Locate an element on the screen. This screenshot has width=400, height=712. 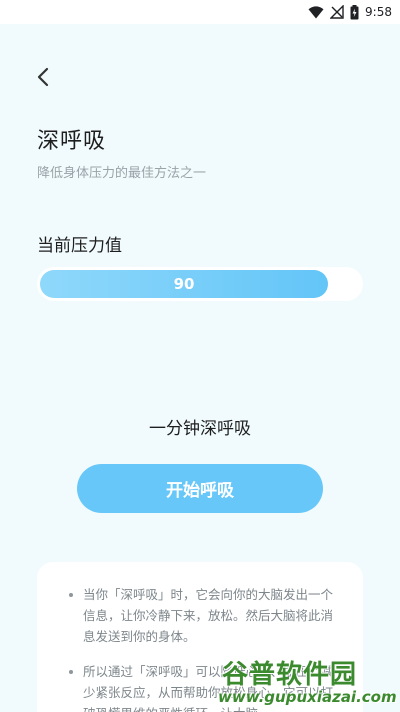
stress-label: 当前压力值 is located at coordinates (79, 246).